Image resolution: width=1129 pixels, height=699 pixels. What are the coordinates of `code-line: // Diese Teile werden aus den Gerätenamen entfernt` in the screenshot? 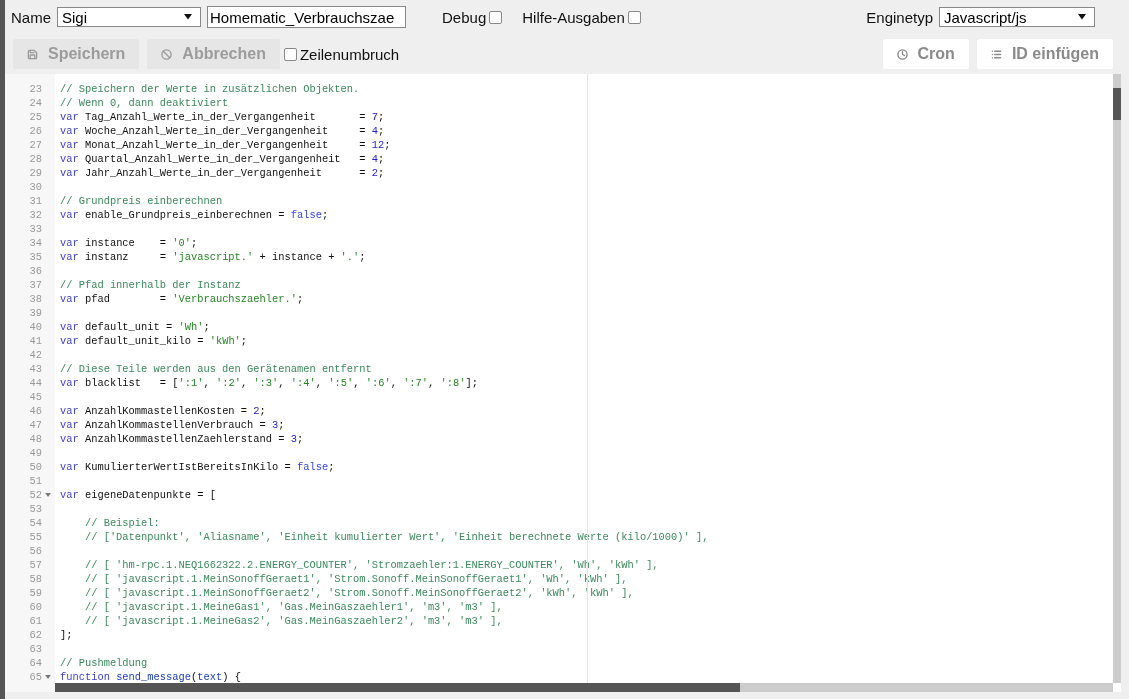 It's located at (216, 369).